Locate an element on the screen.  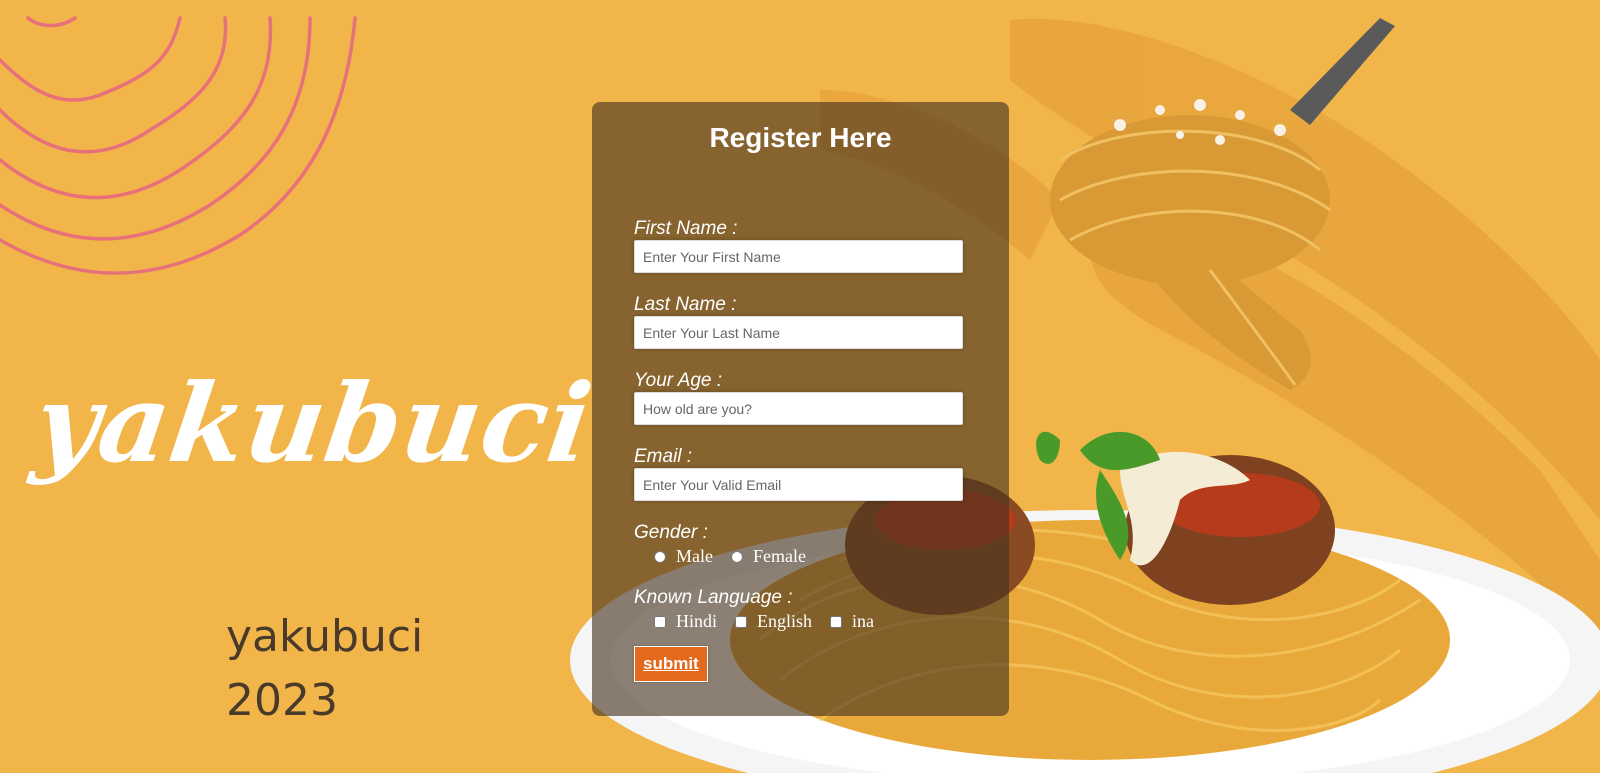
submit-button: submit is located at coordinates (671, 664).